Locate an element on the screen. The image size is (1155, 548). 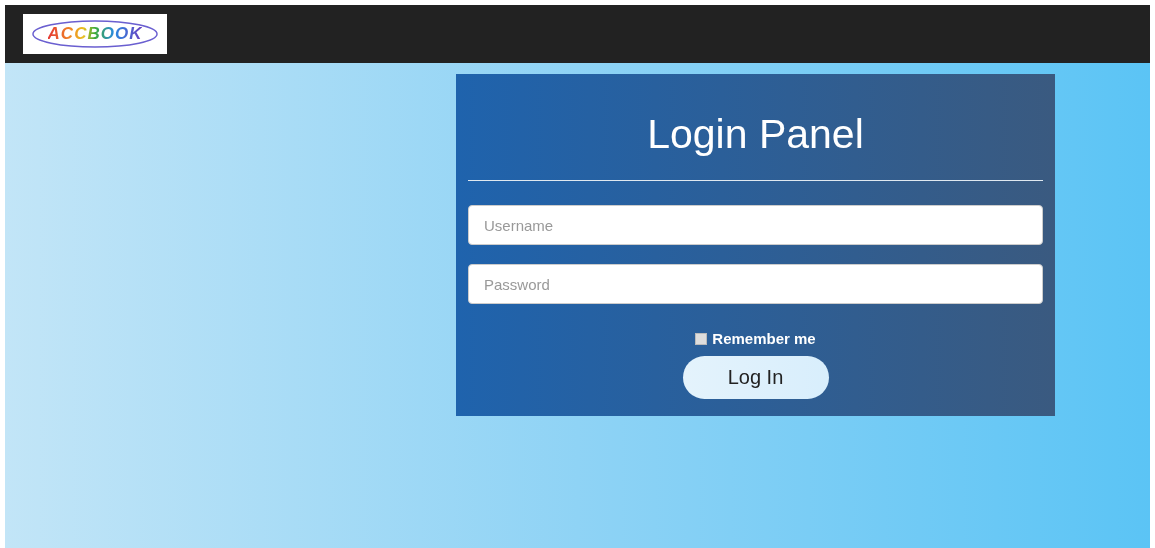
checkbox is located at coordinates (701, 338).